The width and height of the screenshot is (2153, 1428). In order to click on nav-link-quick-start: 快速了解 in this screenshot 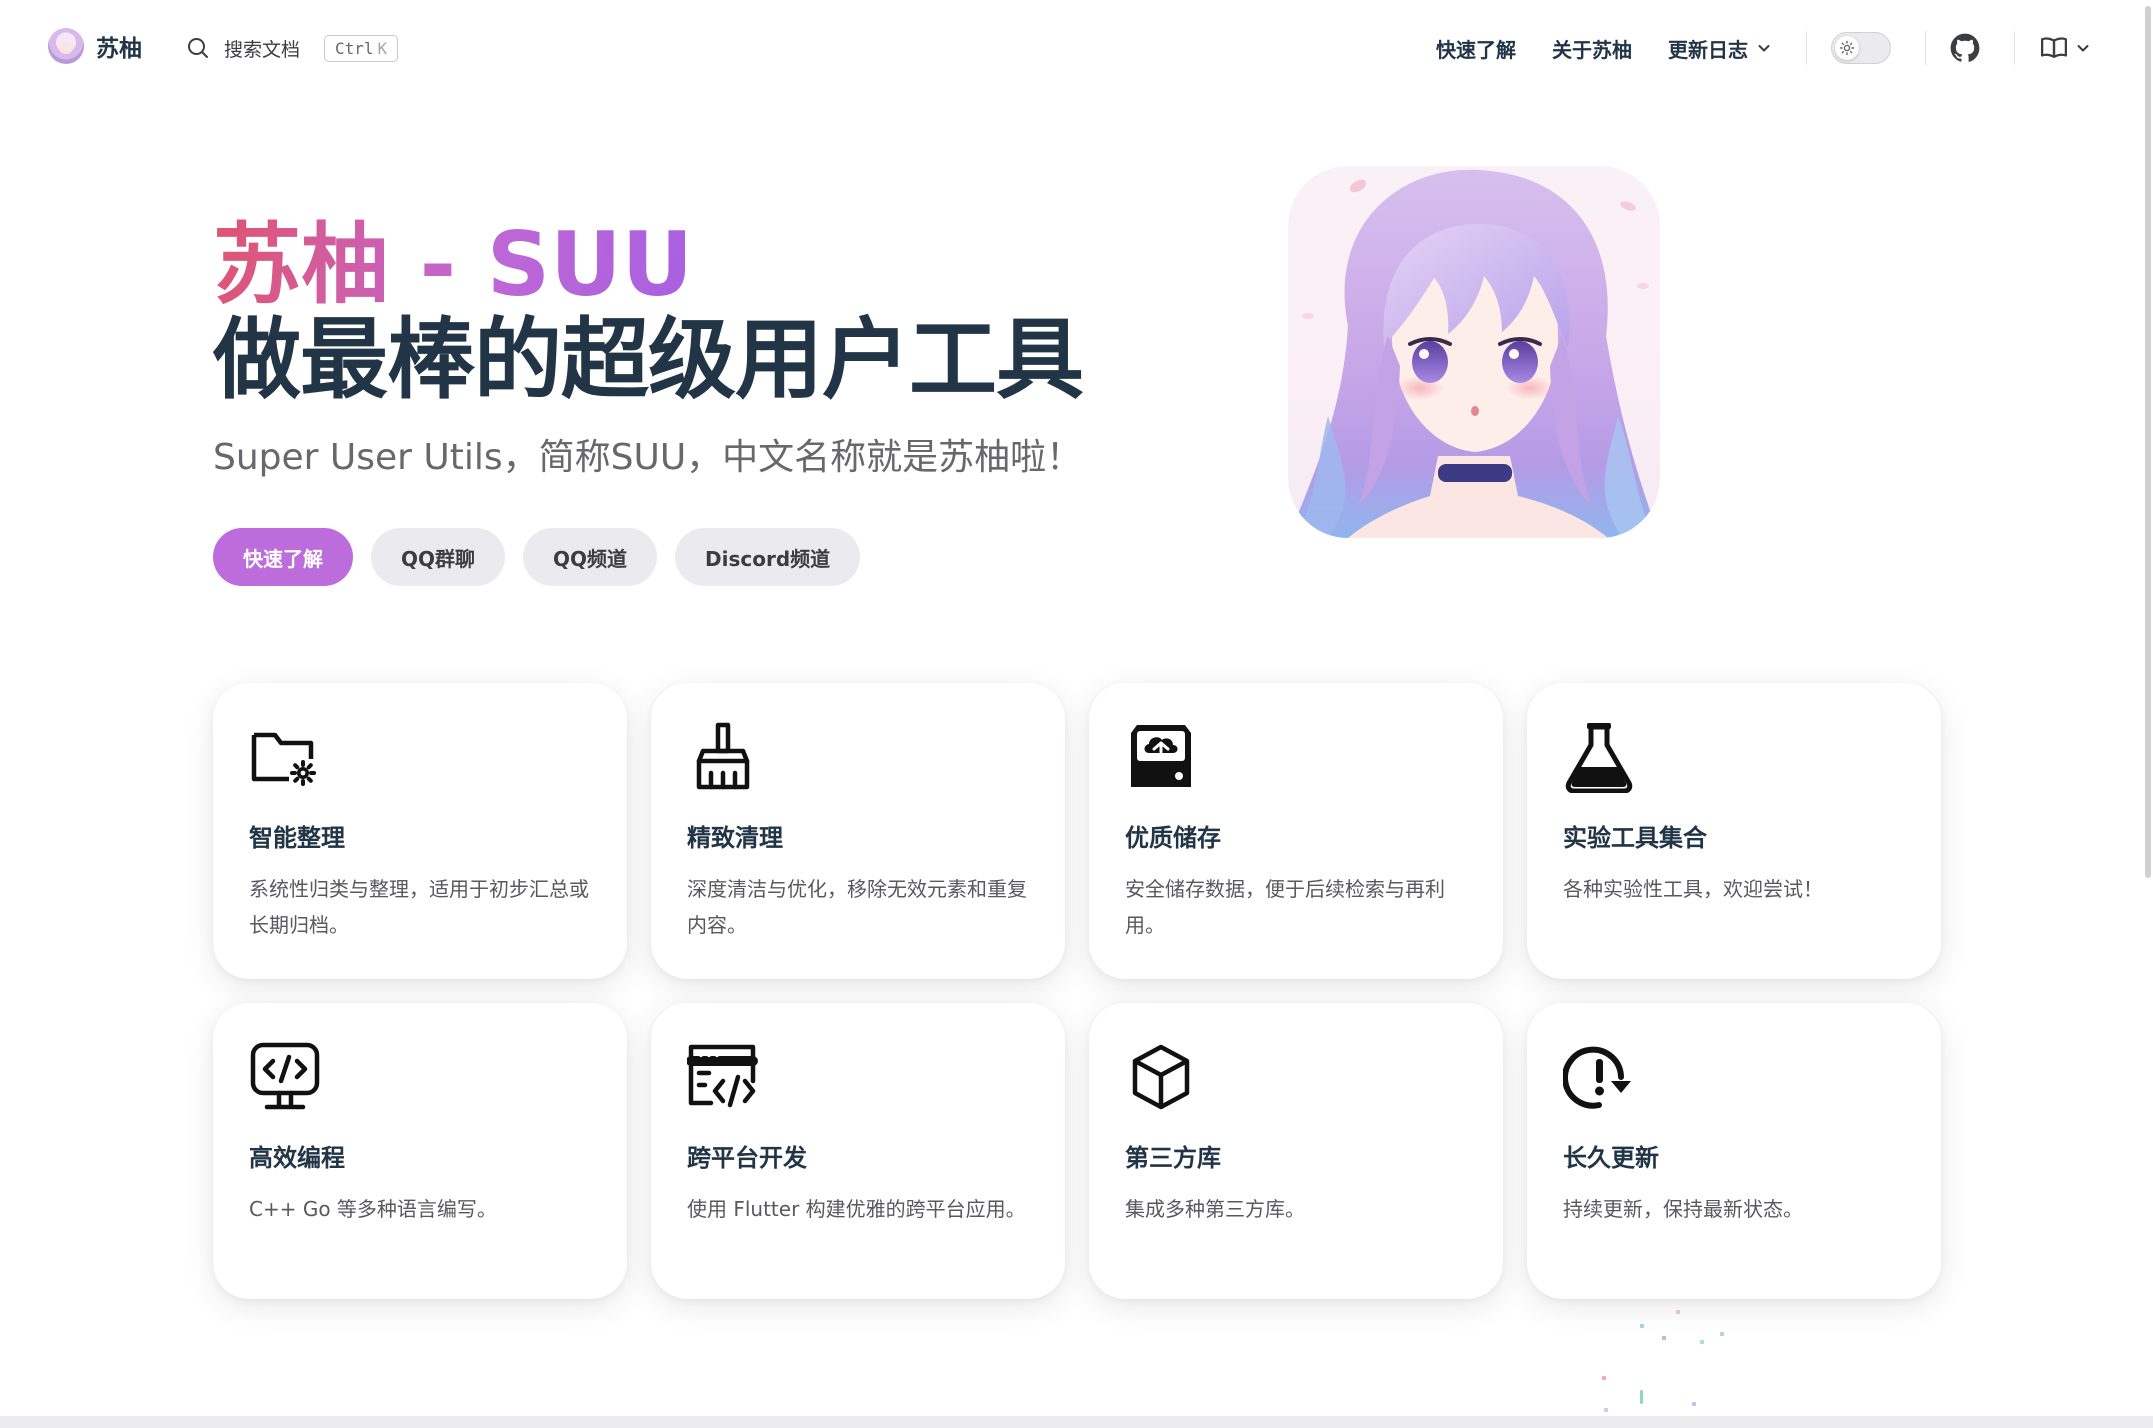, I will do `click(1476, 48)`.